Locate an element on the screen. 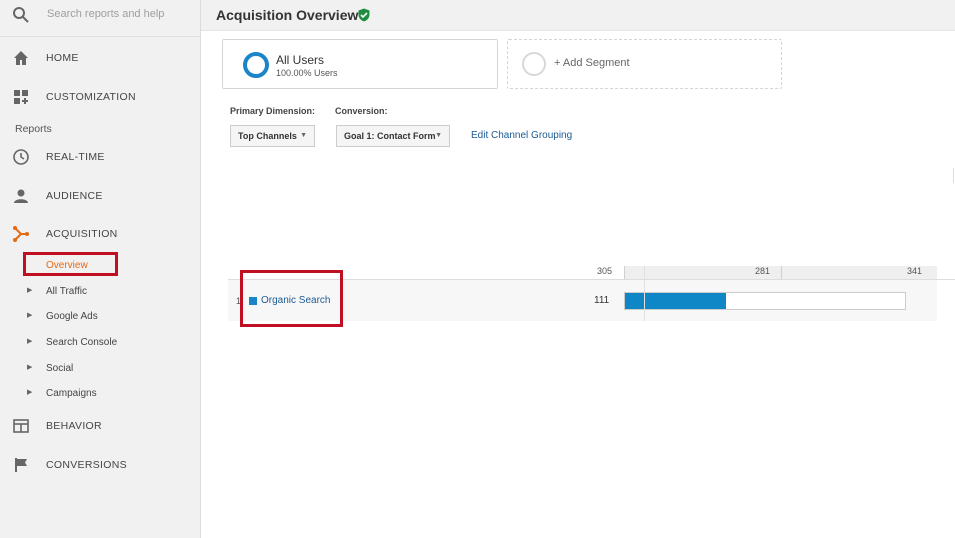  nav-home-label: HOME is located at coordinates (62, 58).